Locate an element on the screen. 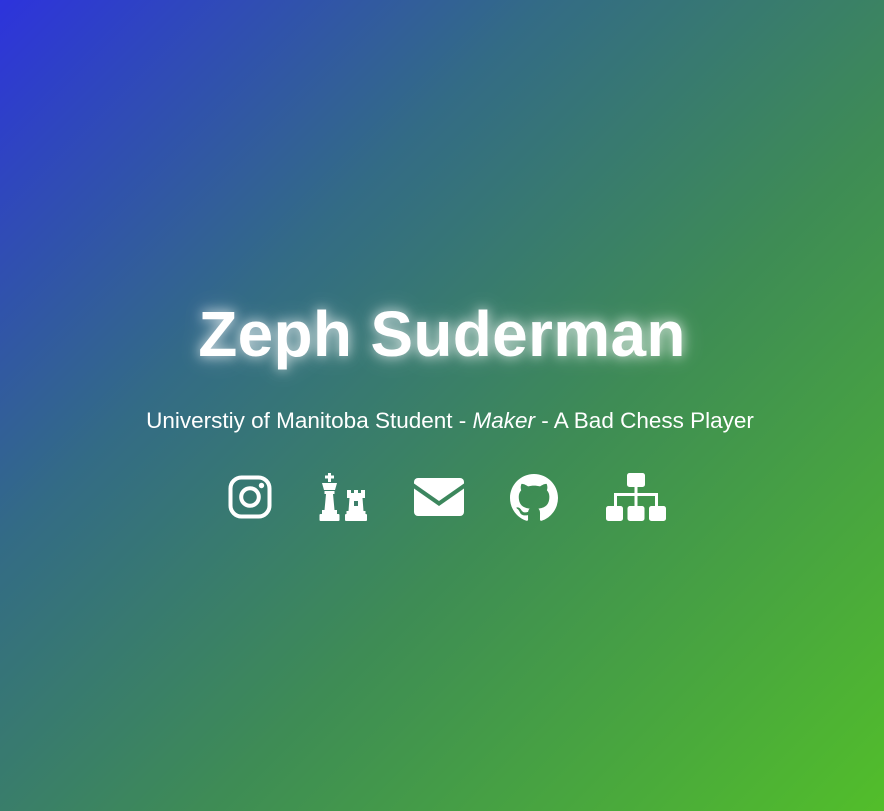 This screenshot has width=884, height=811. page-title: Zeph Suderman is located at coordinates (442, 334).